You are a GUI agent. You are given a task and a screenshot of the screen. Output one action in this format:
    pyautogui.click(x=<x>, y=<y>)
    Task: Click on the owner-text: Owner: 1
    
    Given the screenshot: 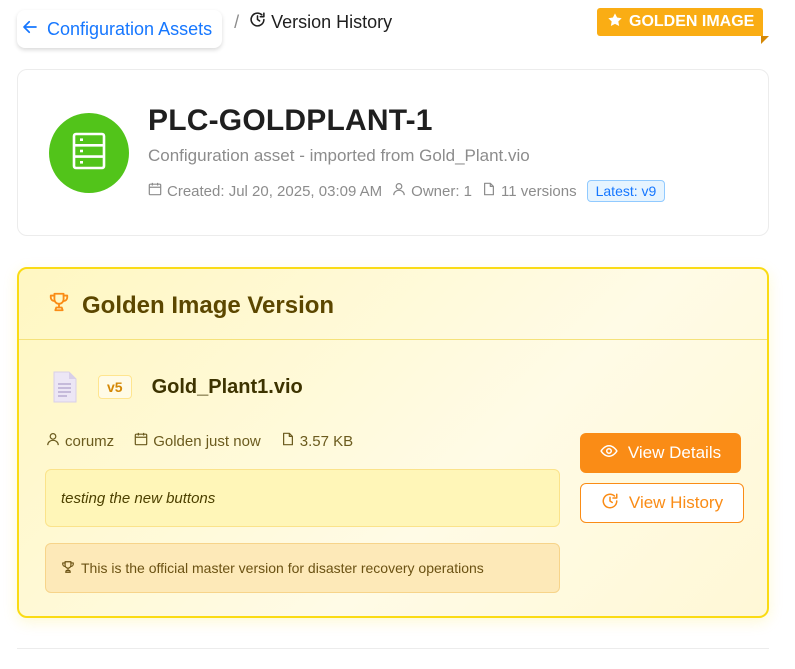 What is the action you would take?
    pyautogui.click(x=442, y=191)
    